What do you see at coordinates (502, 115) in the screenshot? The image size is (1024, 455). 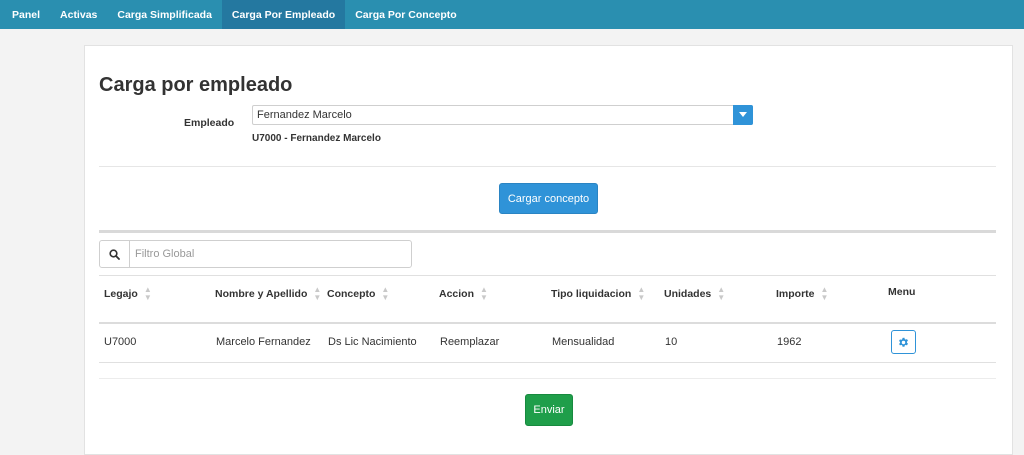 I see `empleado-select: Fernandez Marcelo` at bounding box center [502, 115].